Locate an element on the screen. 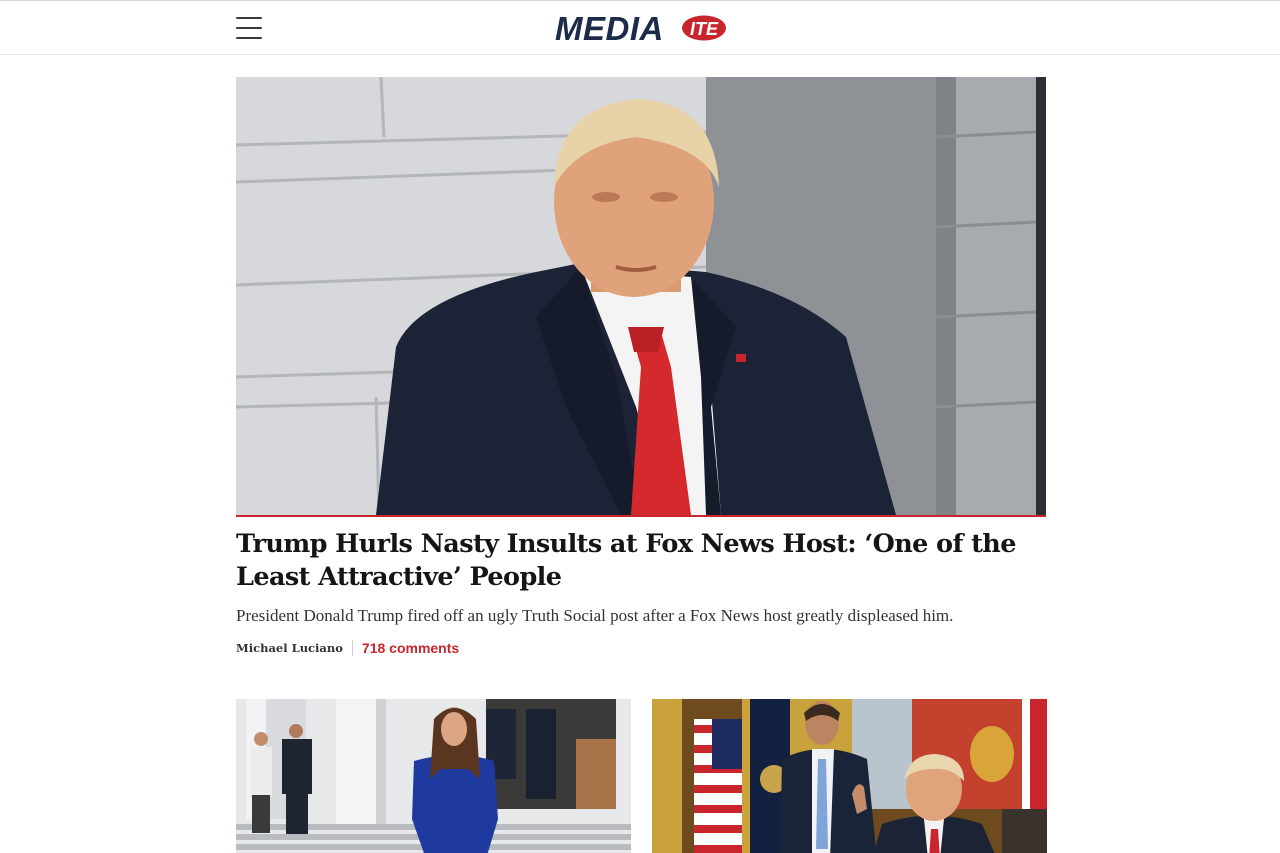 The height and width of the screenshot is (853, 1280). site-logo: MEDIA ITE is located at coordinates (642, 28).